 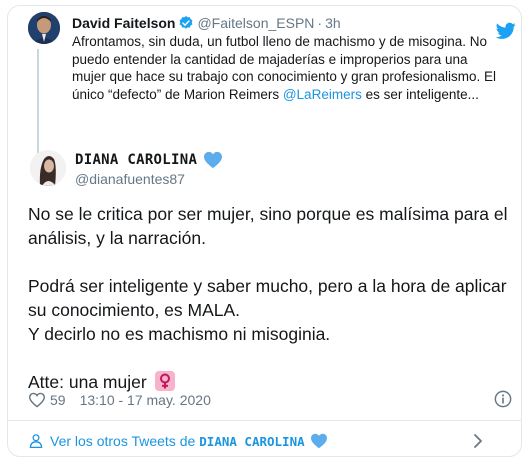 What do you see at coordinates (478, 441) in the screenshot?
I see `chevron-right-icon` at bounding box center [478, 441].